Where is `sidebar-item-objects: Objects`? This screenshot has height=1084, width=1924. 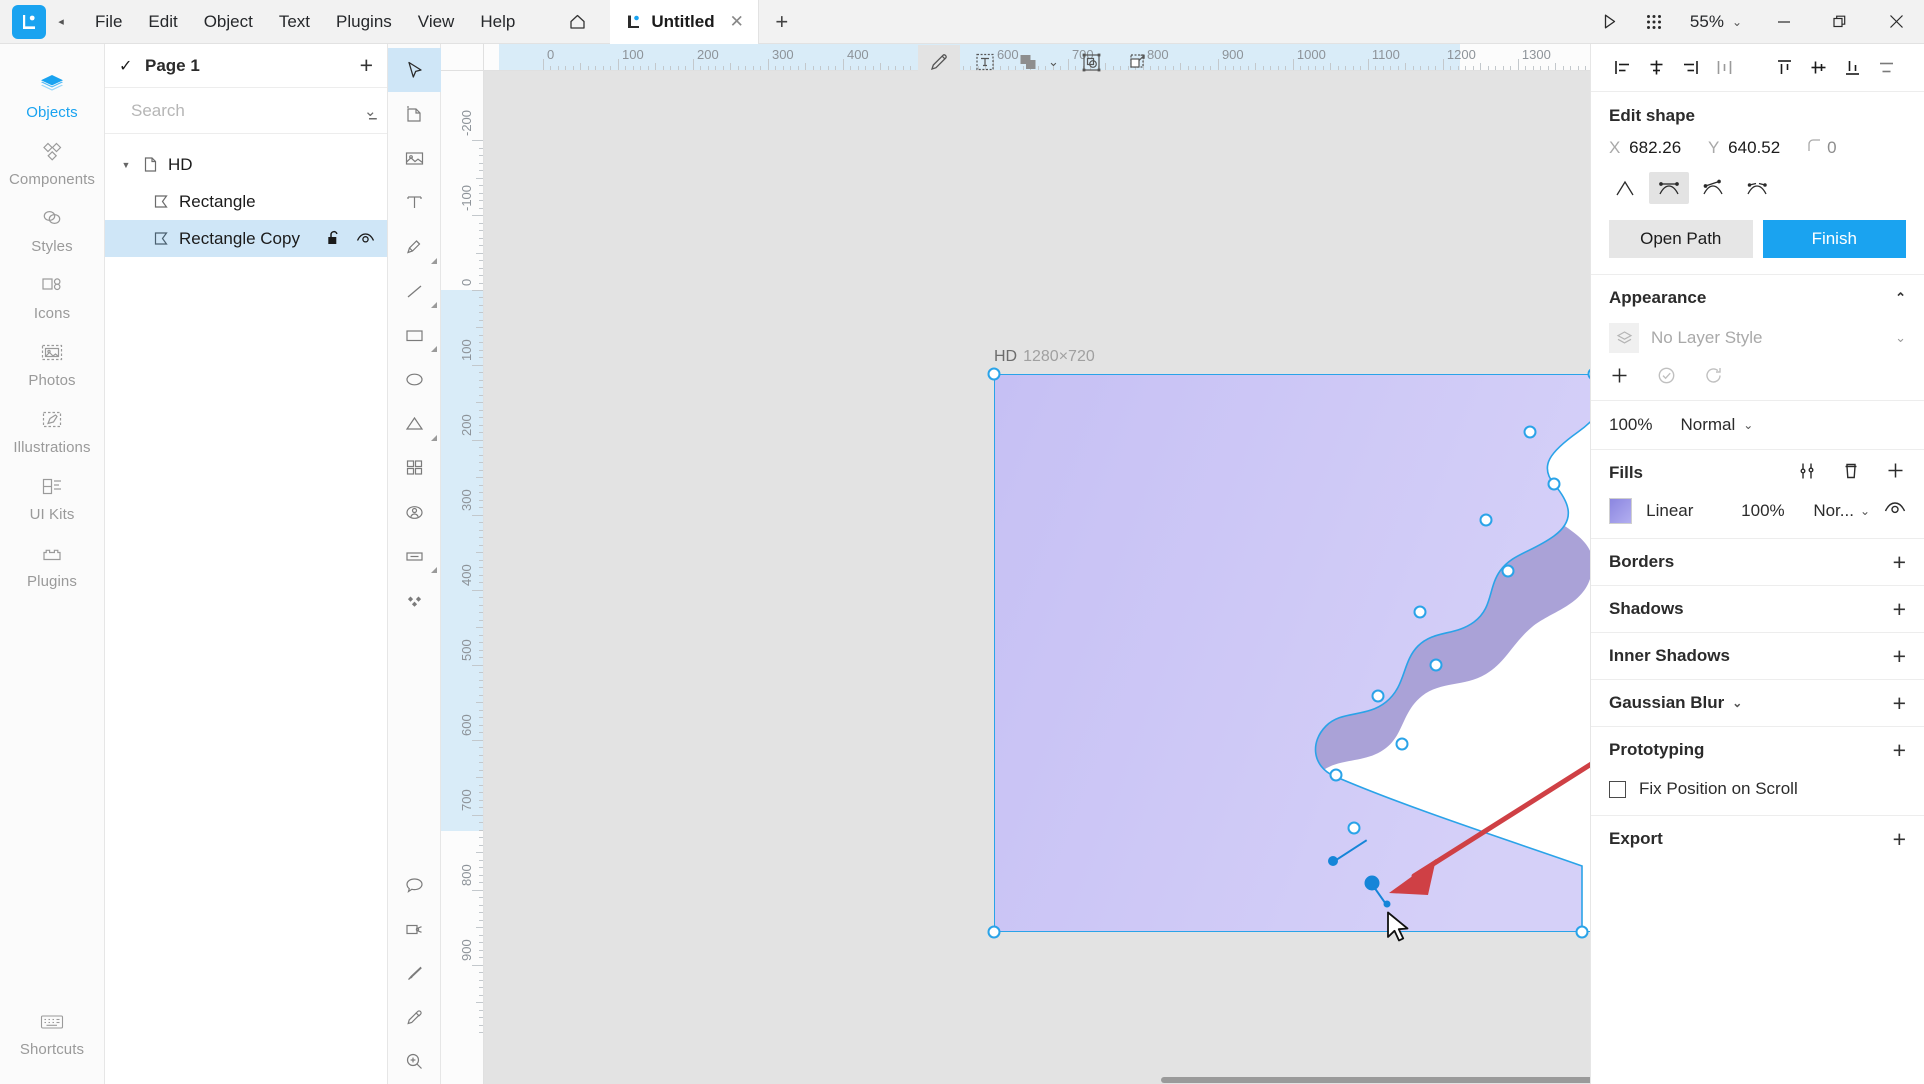
sidebar-item-objects: Objects is located at coordinates (52, 95).